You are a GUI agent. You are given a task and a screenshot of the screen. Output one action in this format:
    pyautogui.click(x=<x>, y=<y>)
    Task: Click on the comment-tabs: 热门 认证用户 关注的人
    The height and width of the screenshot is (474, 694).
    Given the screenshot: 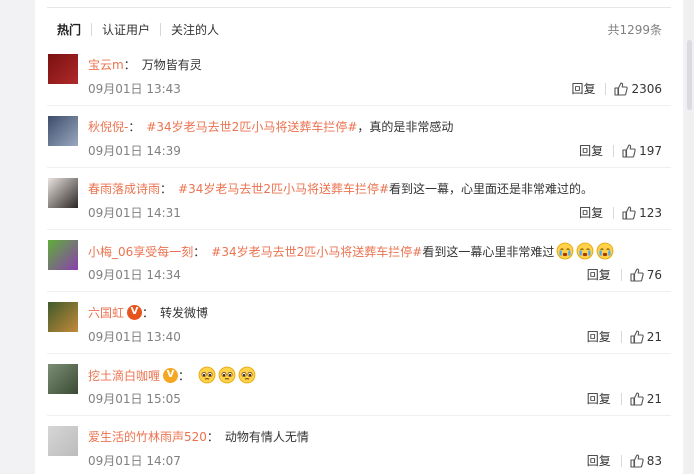 What is the action you would take?
    pyautogui.click(x=138, y=29)
    